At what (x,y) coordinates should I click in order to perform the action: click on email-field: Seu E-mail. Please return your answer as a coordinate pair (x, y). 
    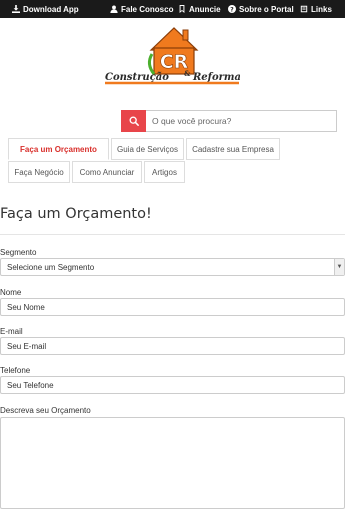
    Looking at the image, I should click on (172, 346).